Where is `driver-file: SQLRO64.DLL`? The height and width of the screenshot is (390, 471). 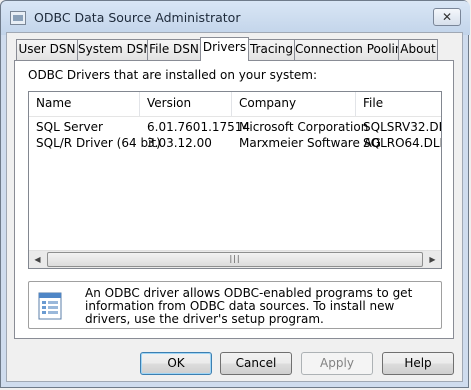
driver-file: SQLRO64.DLL is located at coordinates (402, 143).